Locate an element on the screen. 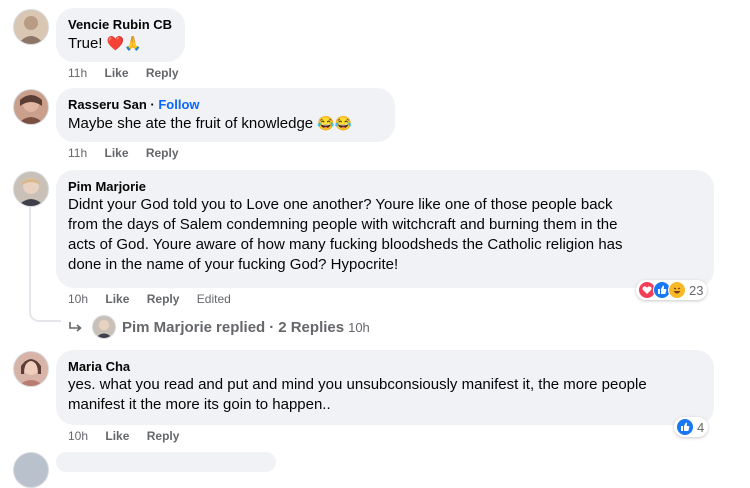 Image resolution: width=750 pixels, height=488 pixels. reply-action: replied is located at coordinates (241, 327).